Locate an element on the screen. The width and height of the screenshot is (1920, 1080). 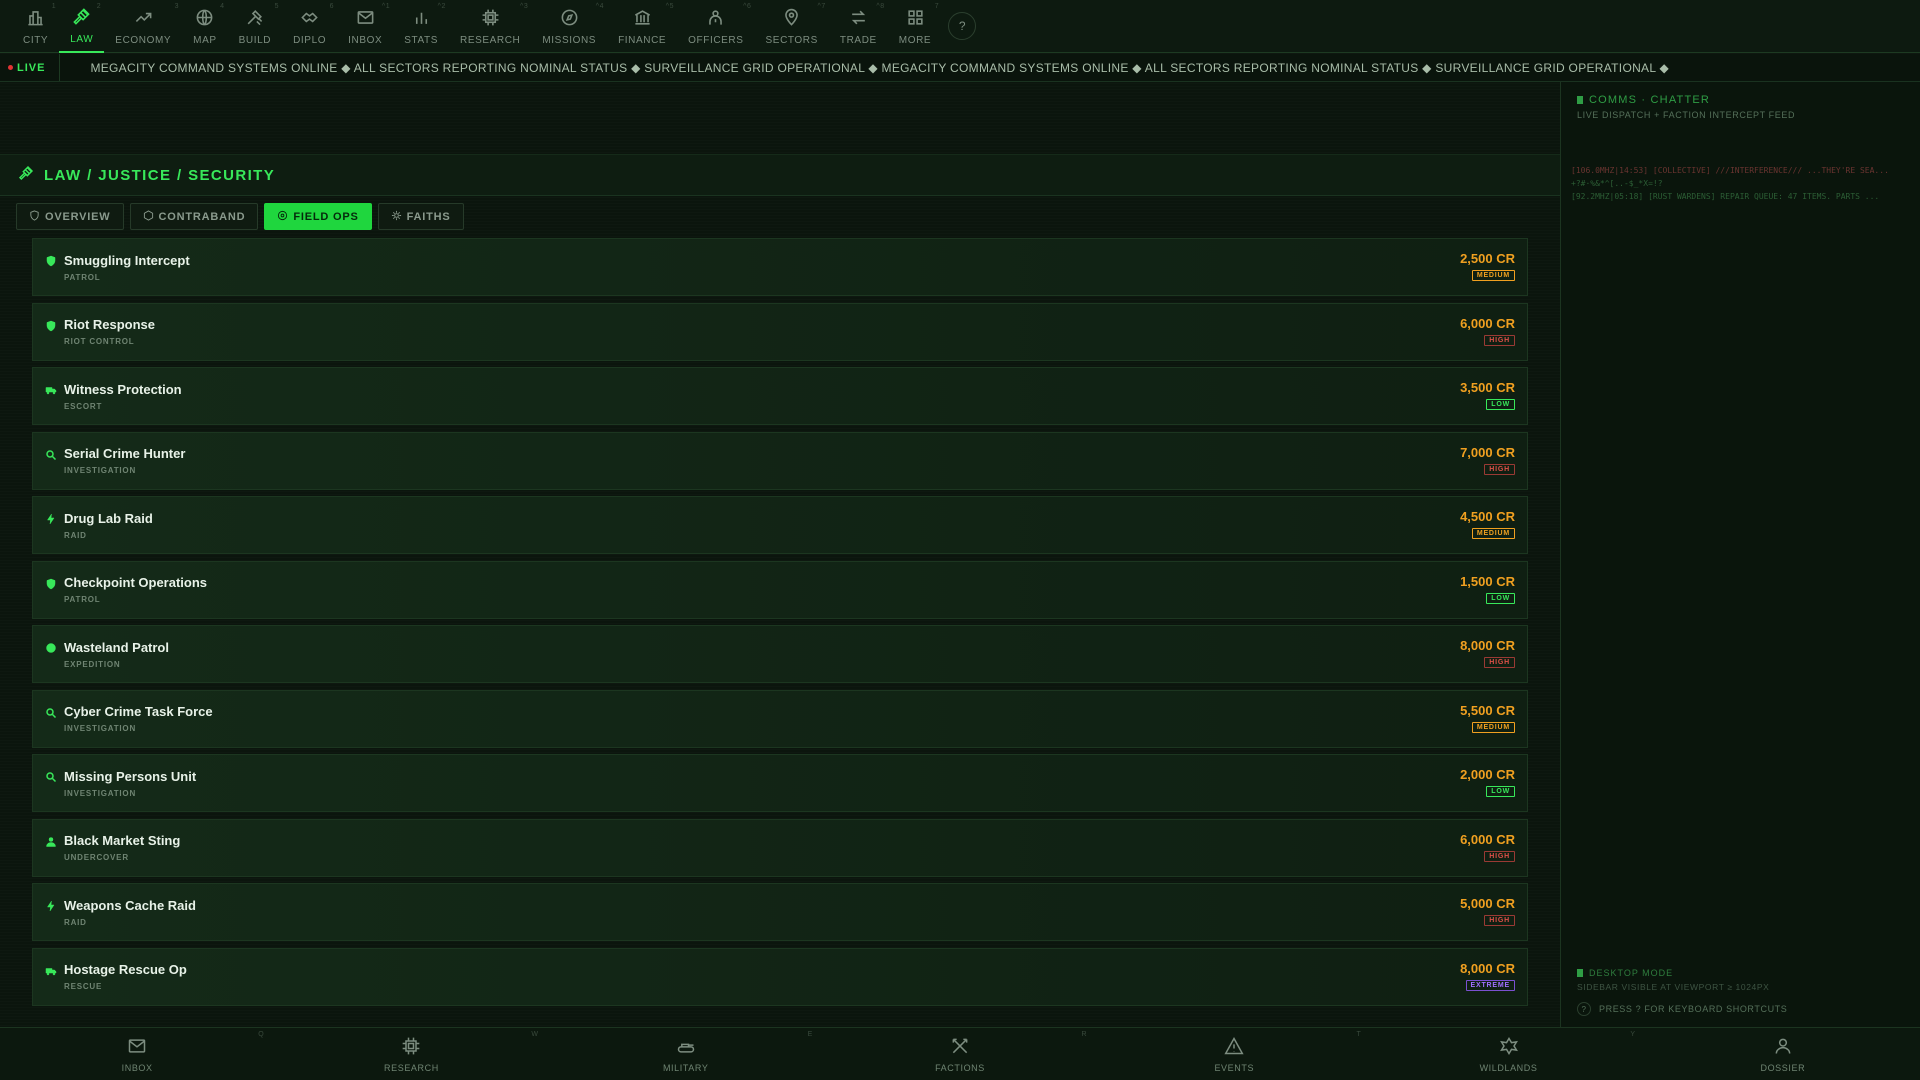
field-op-row: Drug Lab Raid RAID 4,500 CR MEDIUM is located at coordinates (780, 525).